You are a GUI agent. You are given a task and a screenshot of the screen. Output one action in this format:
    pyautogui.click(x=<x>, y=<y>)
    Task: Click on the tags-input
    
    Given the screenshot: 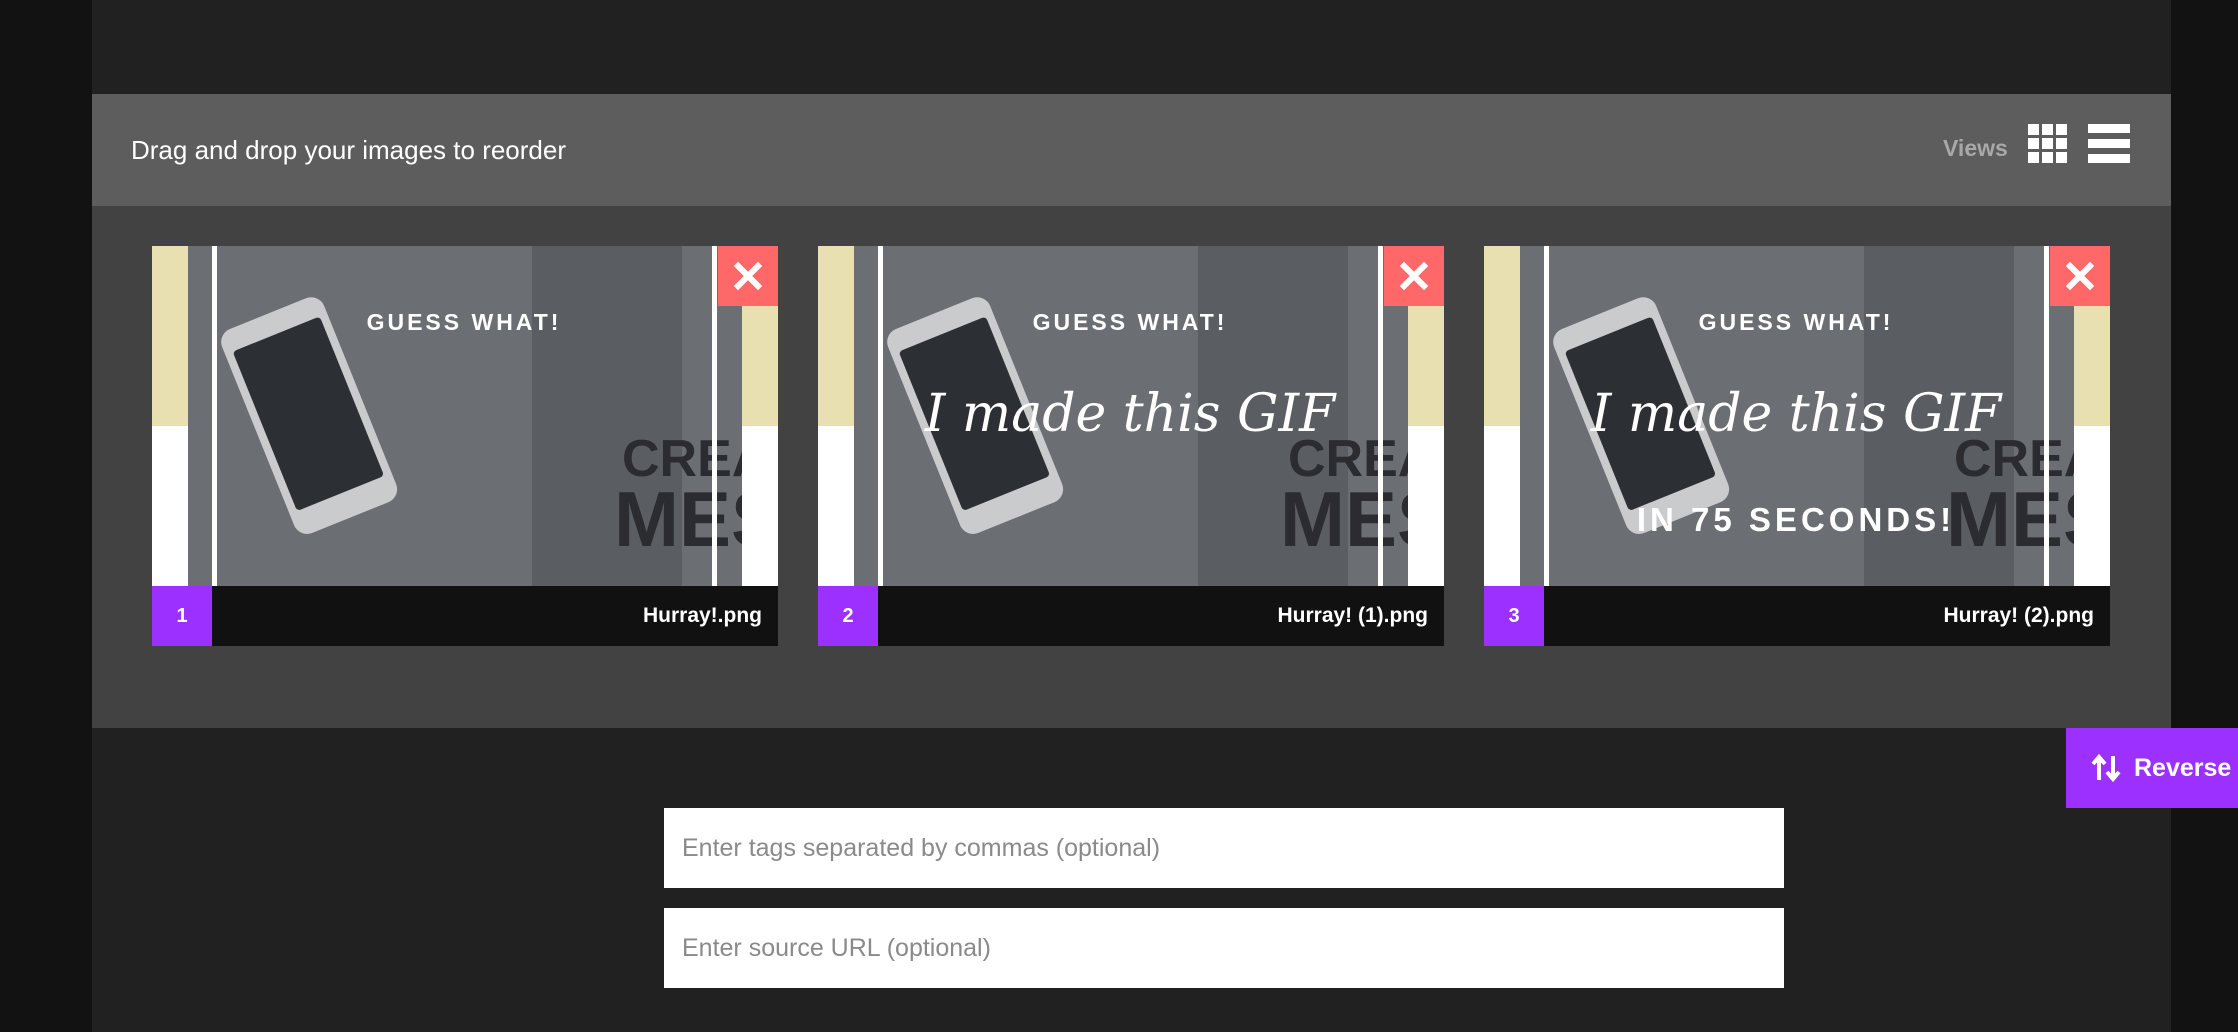 What is the action you would take?
    pyautogui.click(x=1224, y=848)
    